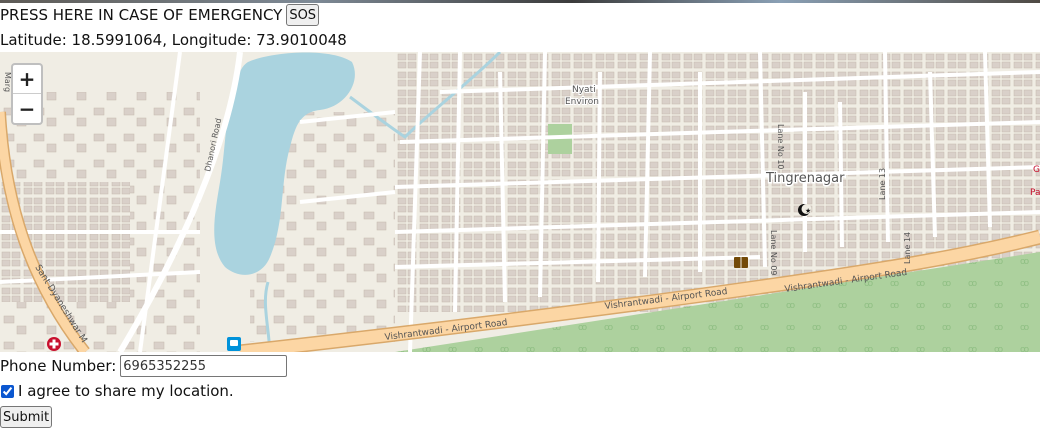 The width and height of the screenshot is (1040, 428). I want to click on lane-label-10: Lane No 10, so click(780, 147).